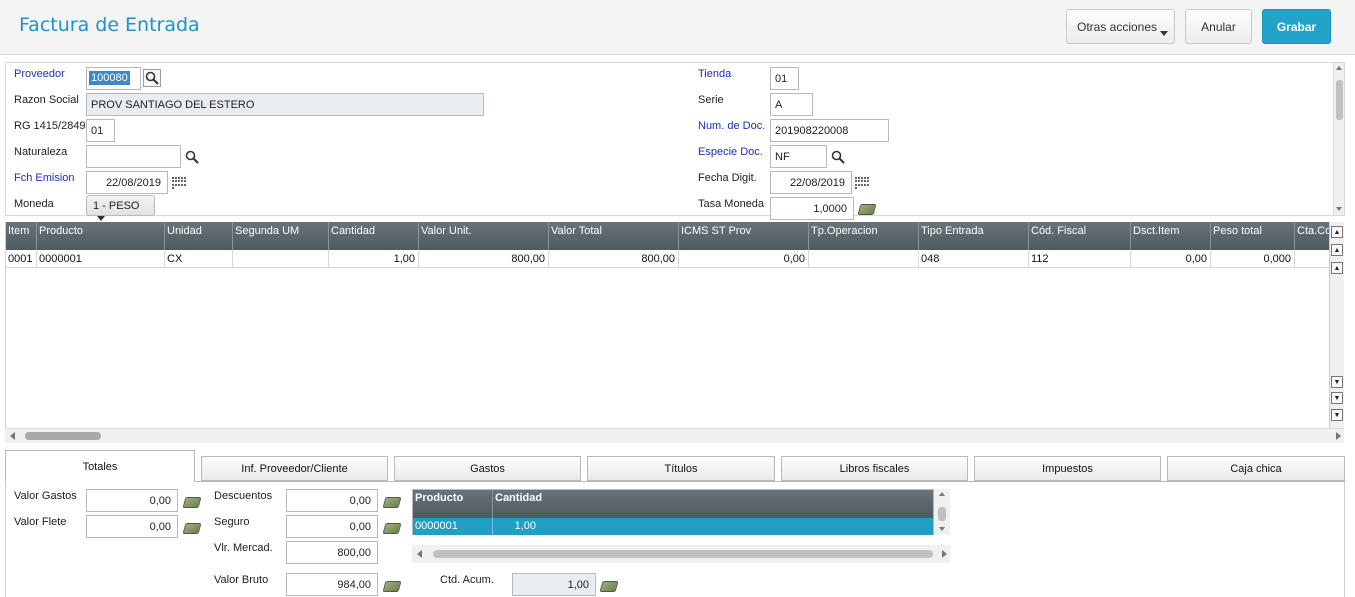 This screenshot has height=597, width=1355. What do you see at coordinates (199, 236) in the screenshot?
I see `column-header: Unidad` at bounding box center [199, 236].